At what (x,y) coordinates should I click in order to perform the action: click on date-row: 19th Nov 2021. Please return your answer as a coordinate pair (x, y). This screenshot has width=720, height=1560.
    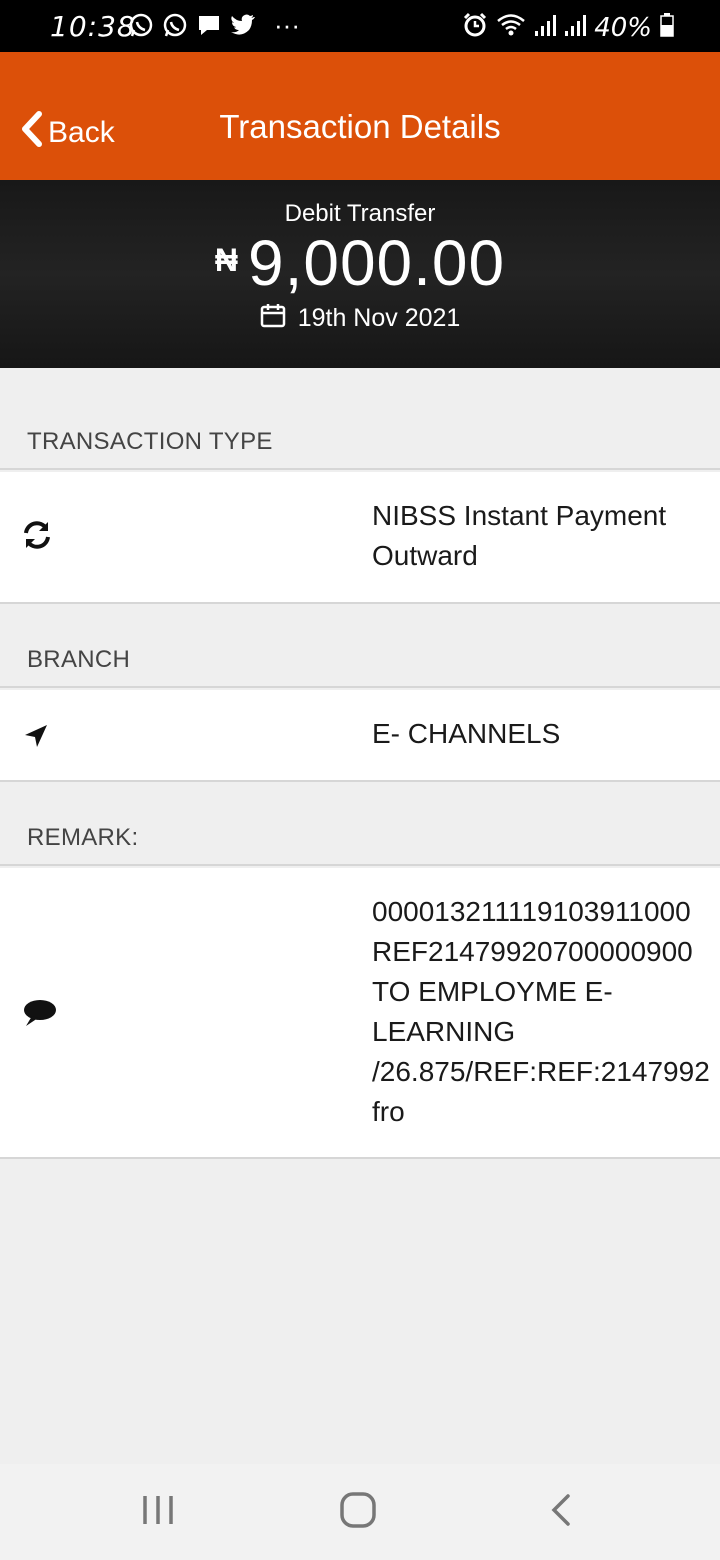
    Looking at the image, I should click on (360, 318).